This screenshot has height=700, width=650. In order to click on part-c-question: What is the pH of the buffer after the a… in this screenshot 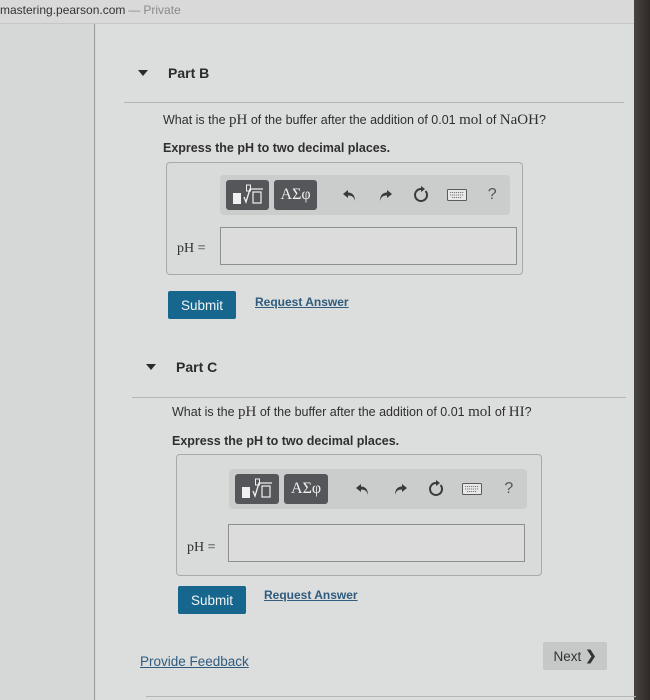, I will do `click(352, 412)`.